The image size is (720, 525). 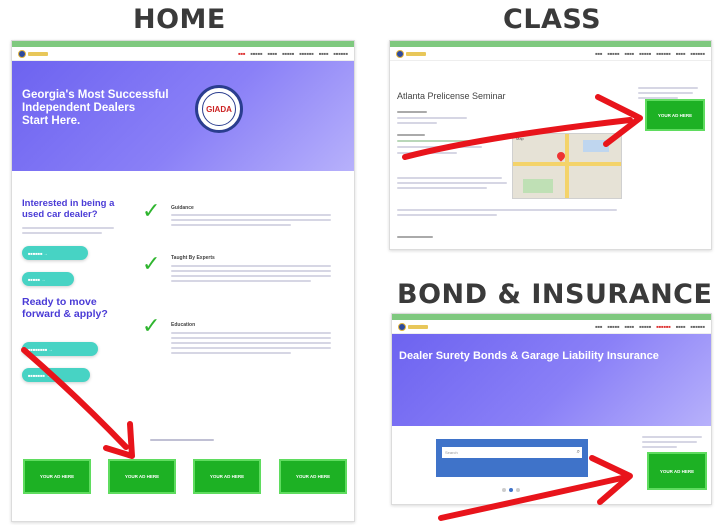 I want to click on map-label: Map, so click(x=520, y=138).